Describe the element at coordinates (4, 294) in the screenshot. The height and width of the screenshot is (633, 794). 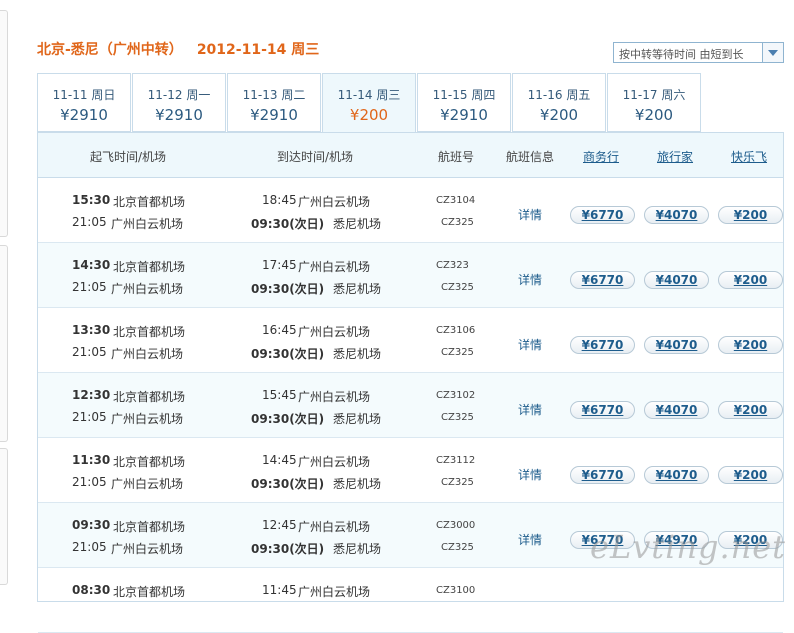
I see `left-edge-strip` at that location.